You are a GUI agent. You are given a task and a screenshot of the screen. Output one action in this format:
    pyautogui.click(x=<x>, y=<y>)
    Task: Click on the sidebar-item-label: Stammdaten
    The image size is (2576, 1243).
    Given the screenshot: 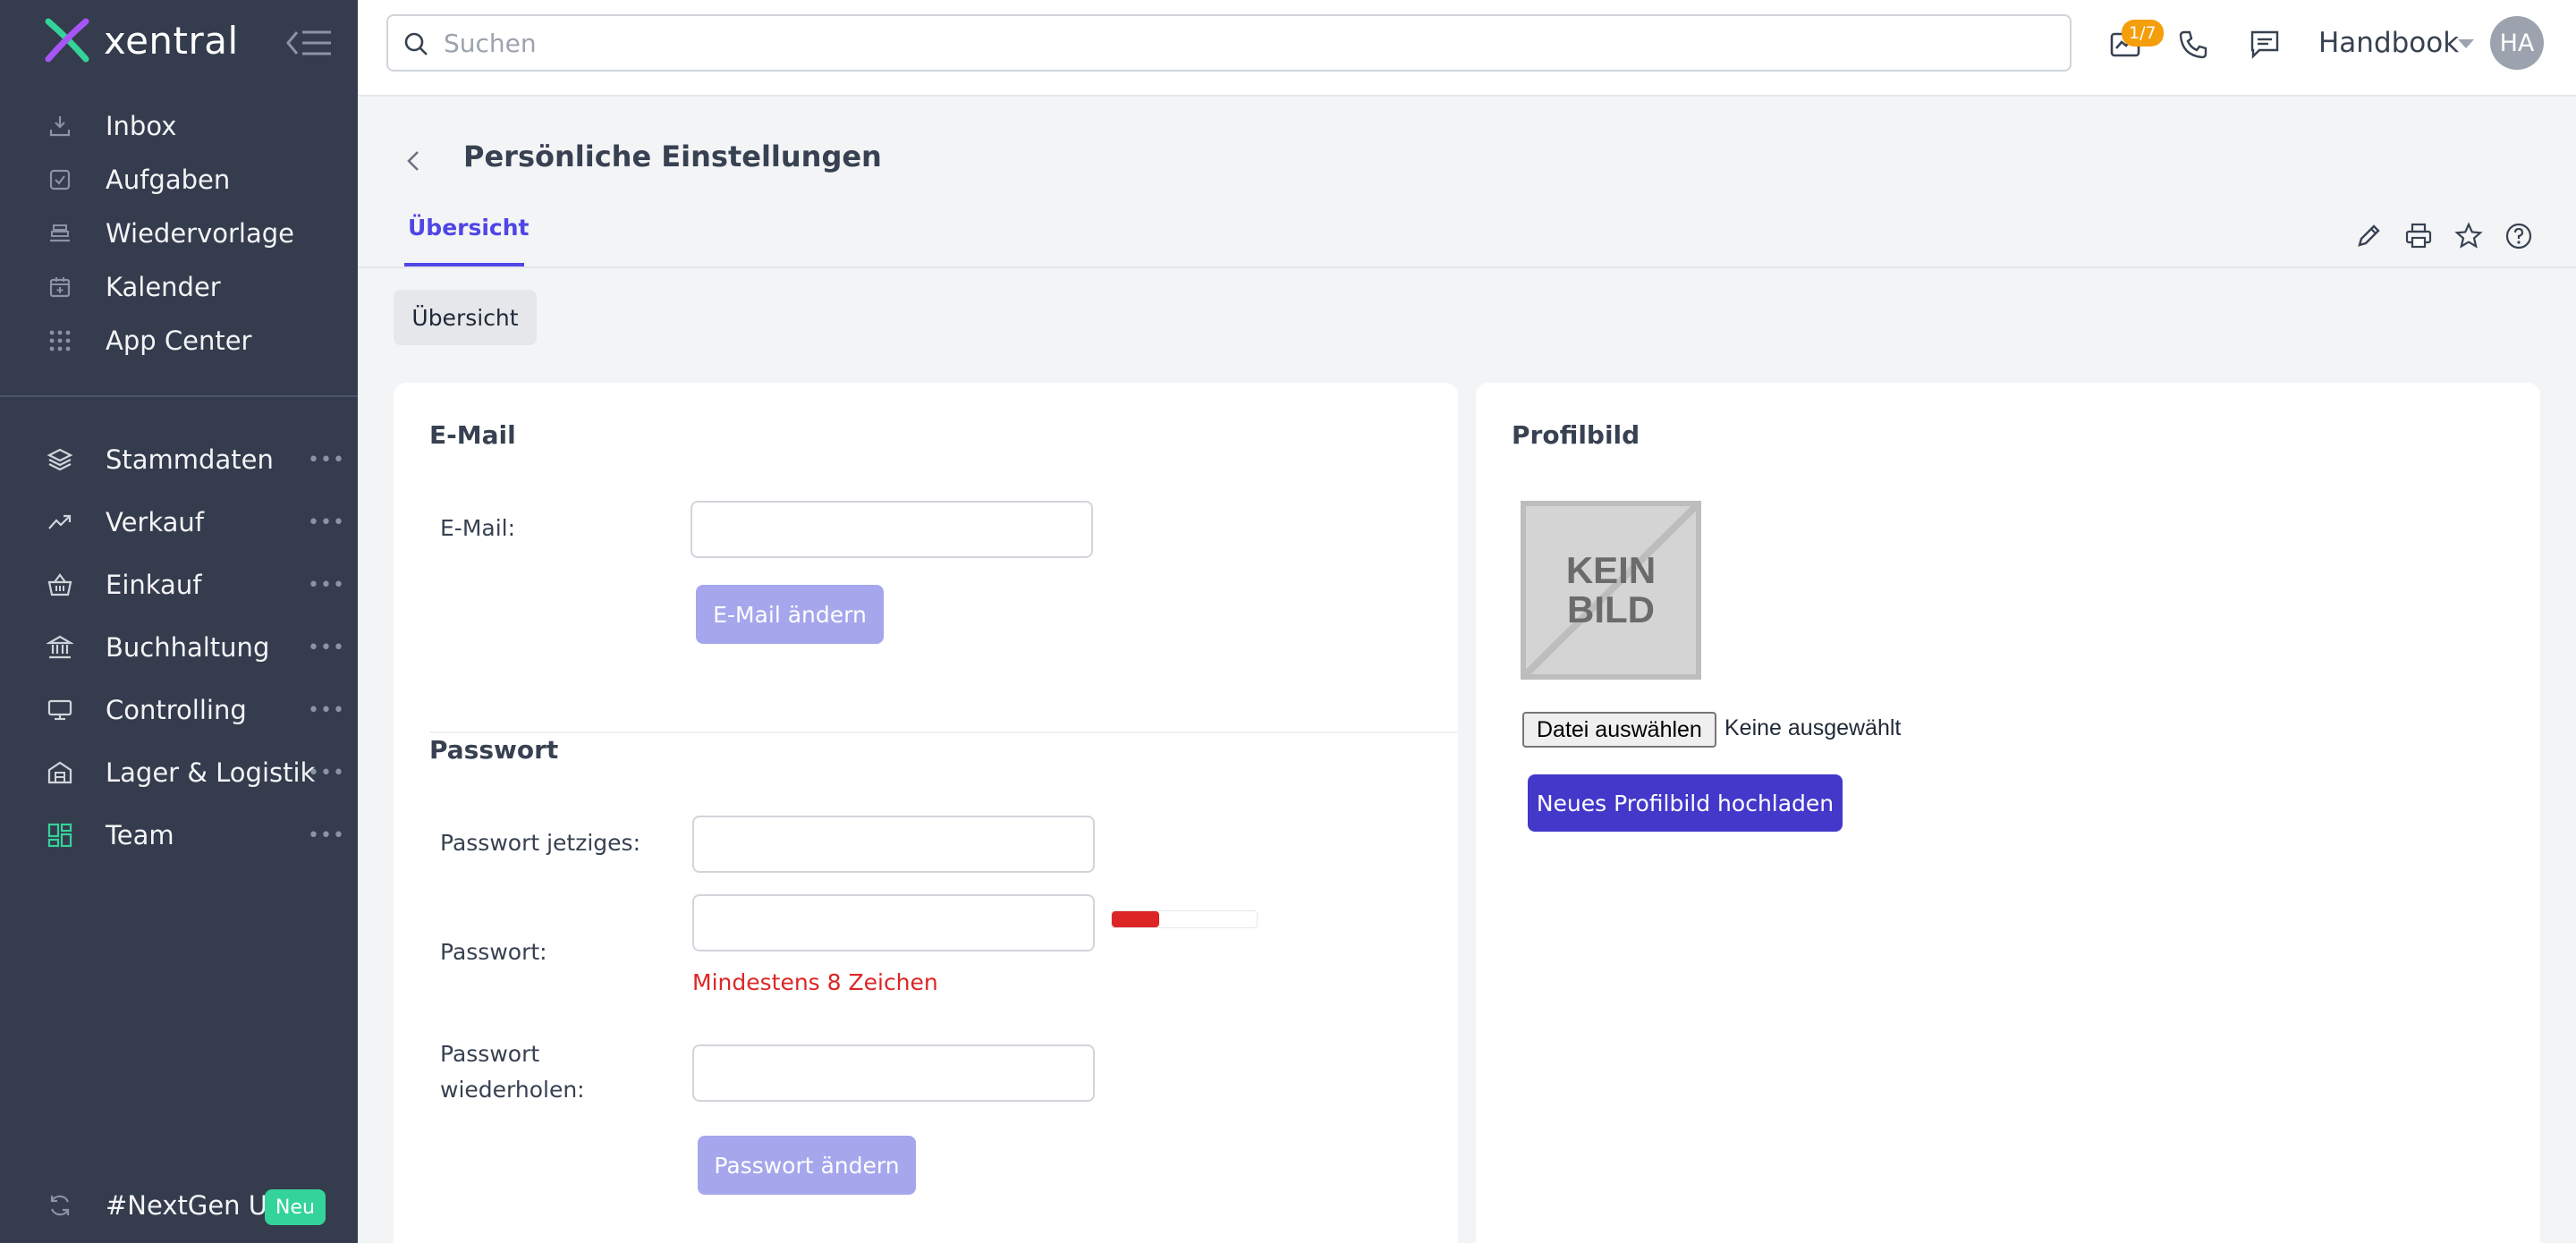 What is the action you would take?
    pyautogui.click(x=190, y=459)
    